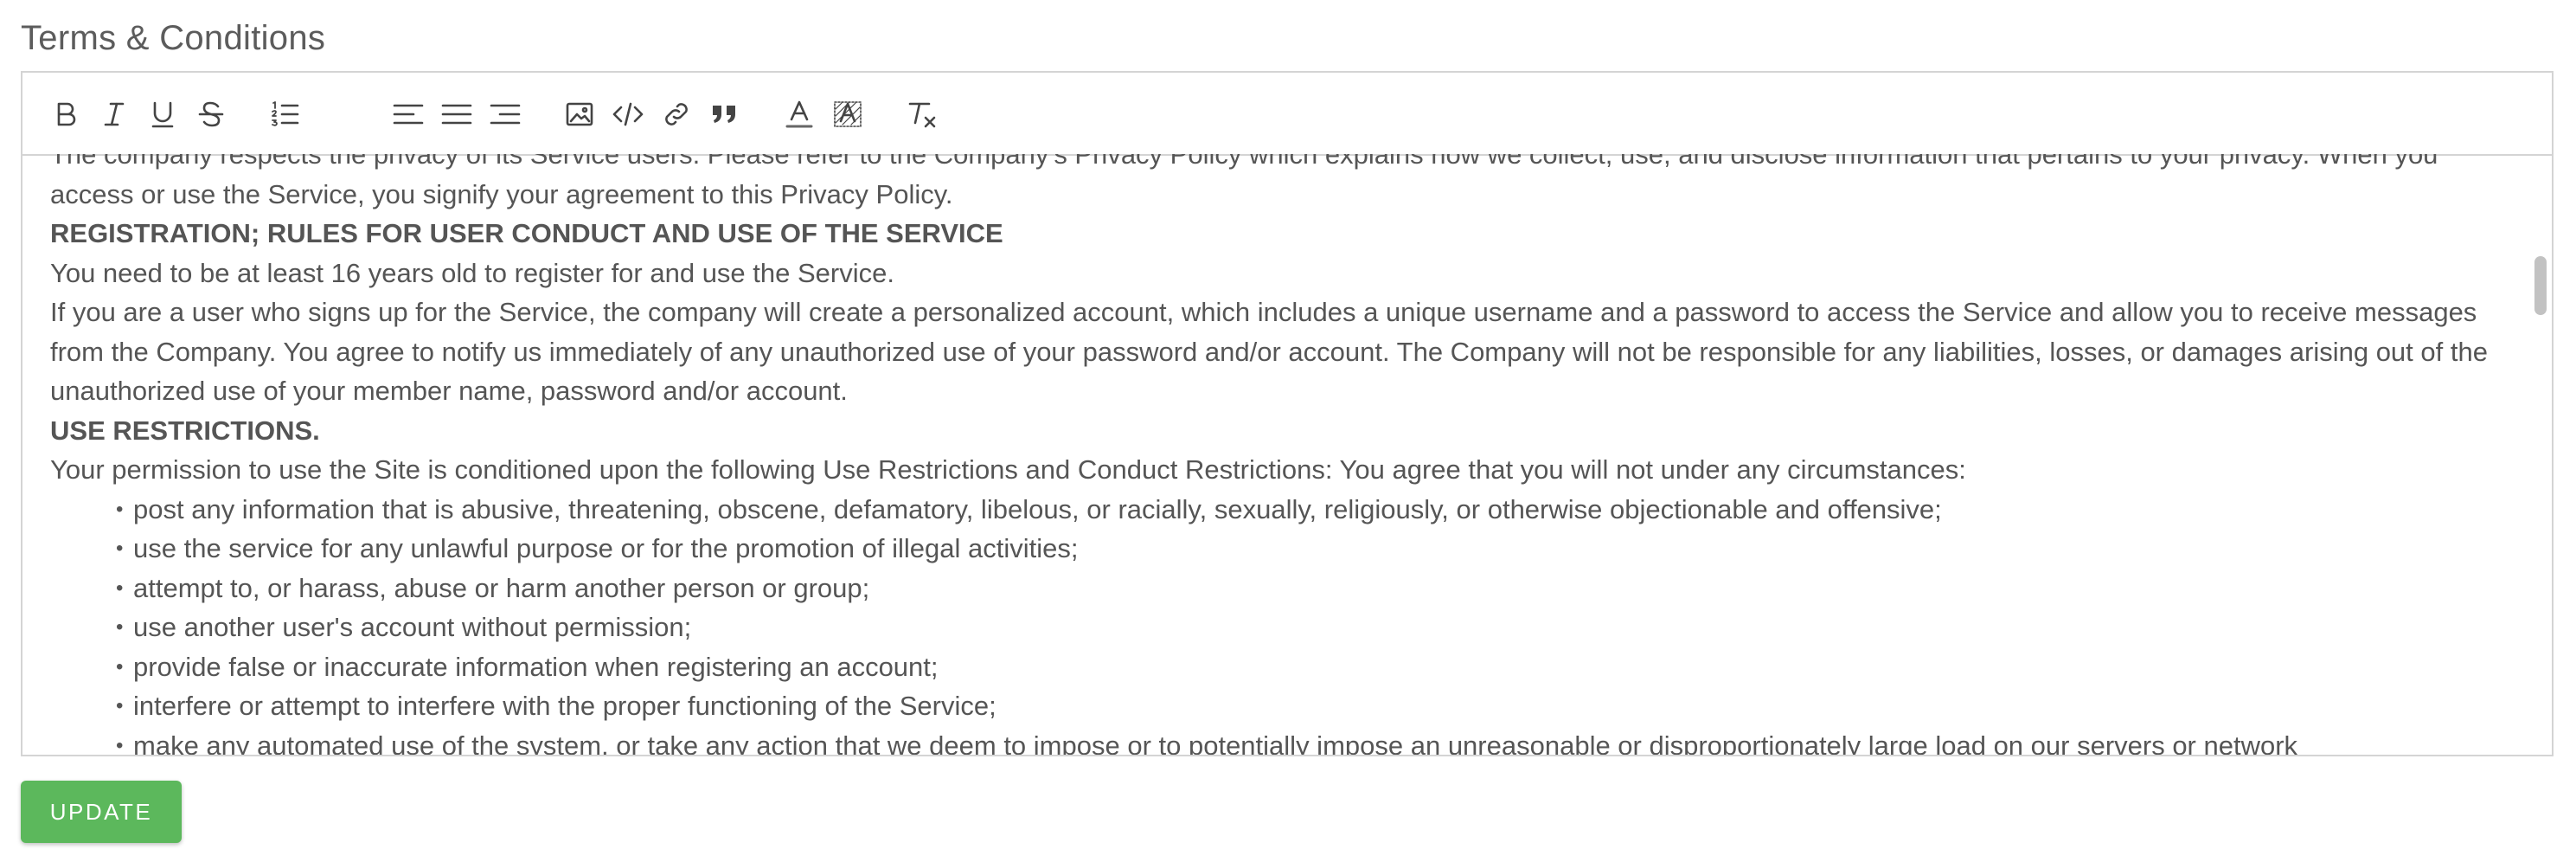 The height and width of the screenshot is (862, 2576). Describe the element at coordinates (676, 114) in the screenshot. I see `link-icon` at that location.